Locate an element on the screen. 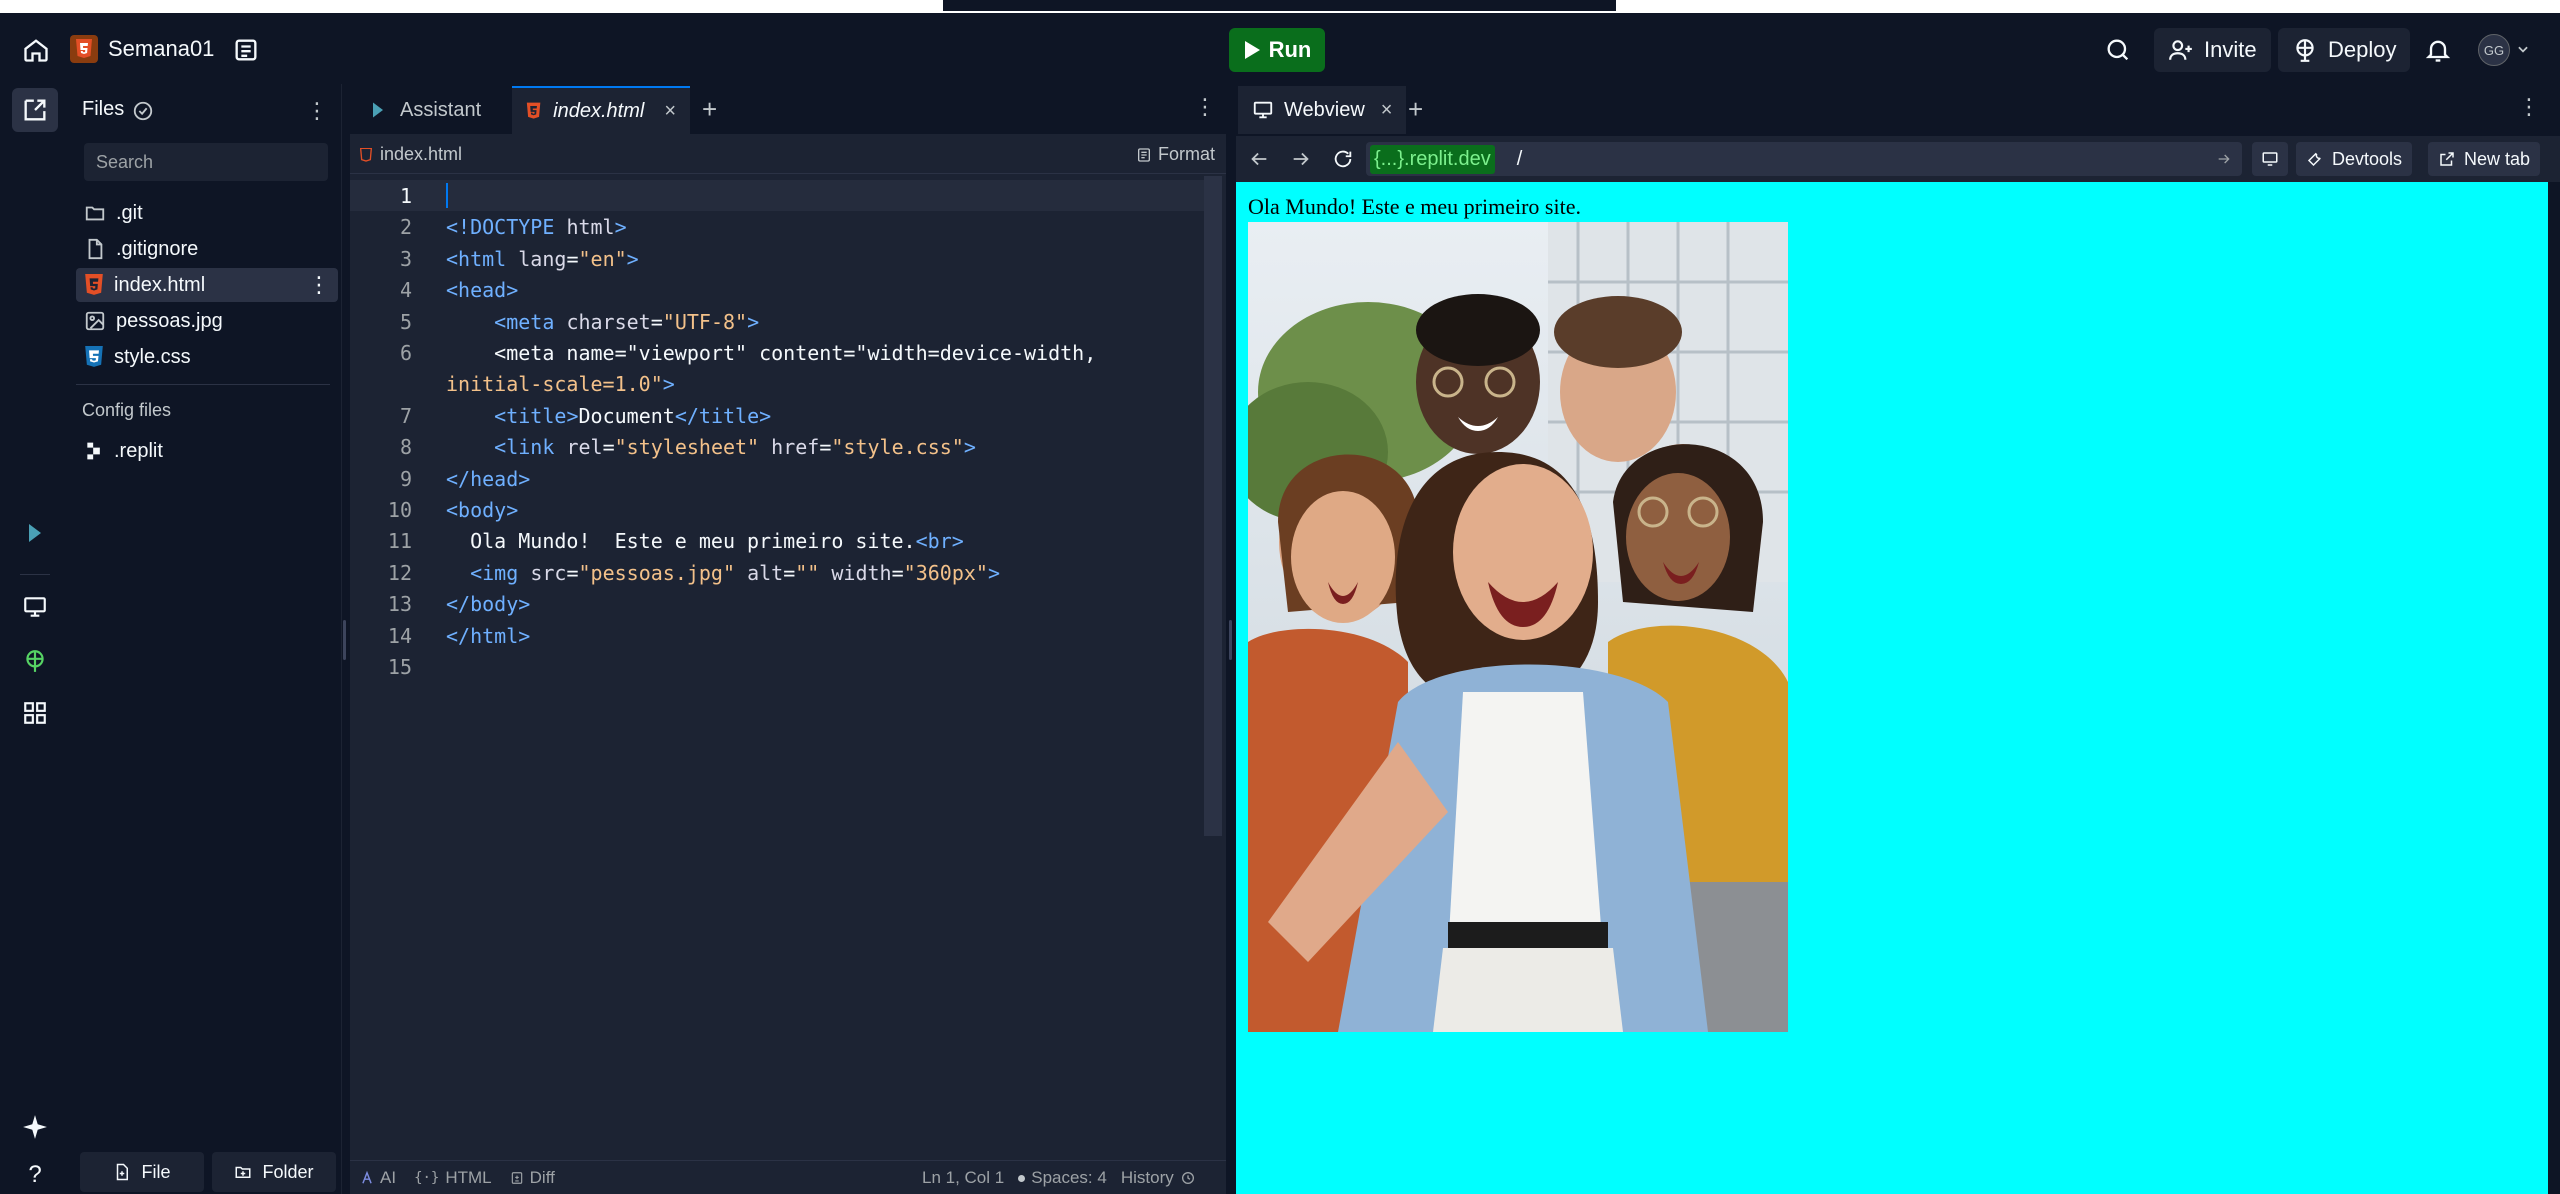  dot-icon is located at coordinates (1022, 1178).